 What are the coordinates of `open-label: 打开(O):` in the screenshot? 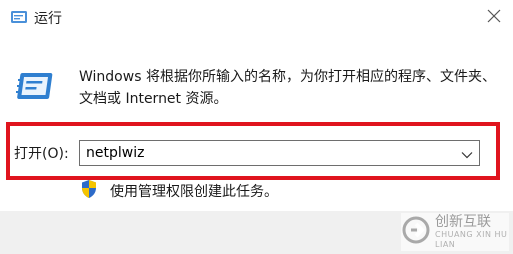 It's located at (41, 154).